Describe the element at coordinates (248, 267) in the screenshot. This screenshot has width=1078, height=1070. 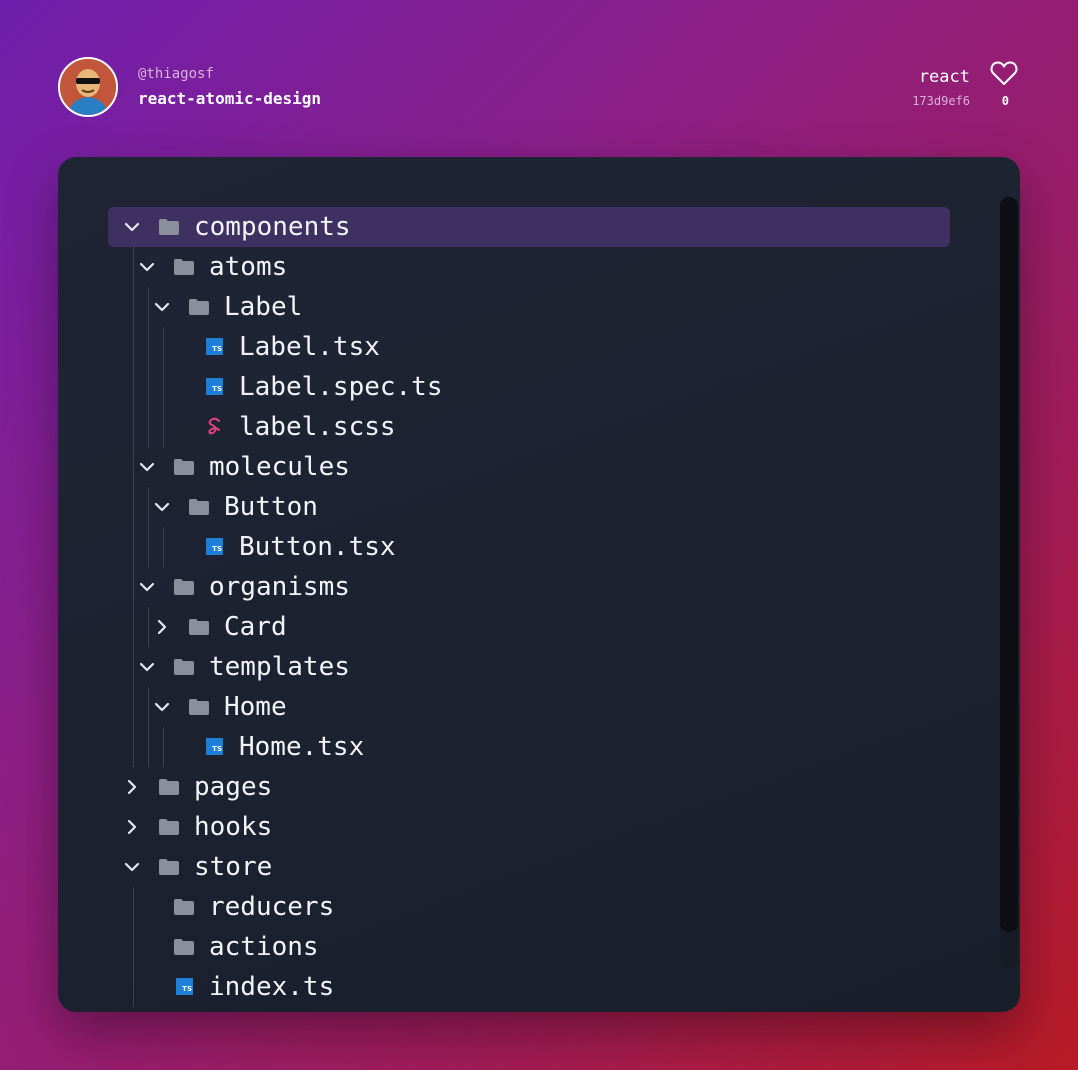
I see `tree-item-label: atoms` at that location.